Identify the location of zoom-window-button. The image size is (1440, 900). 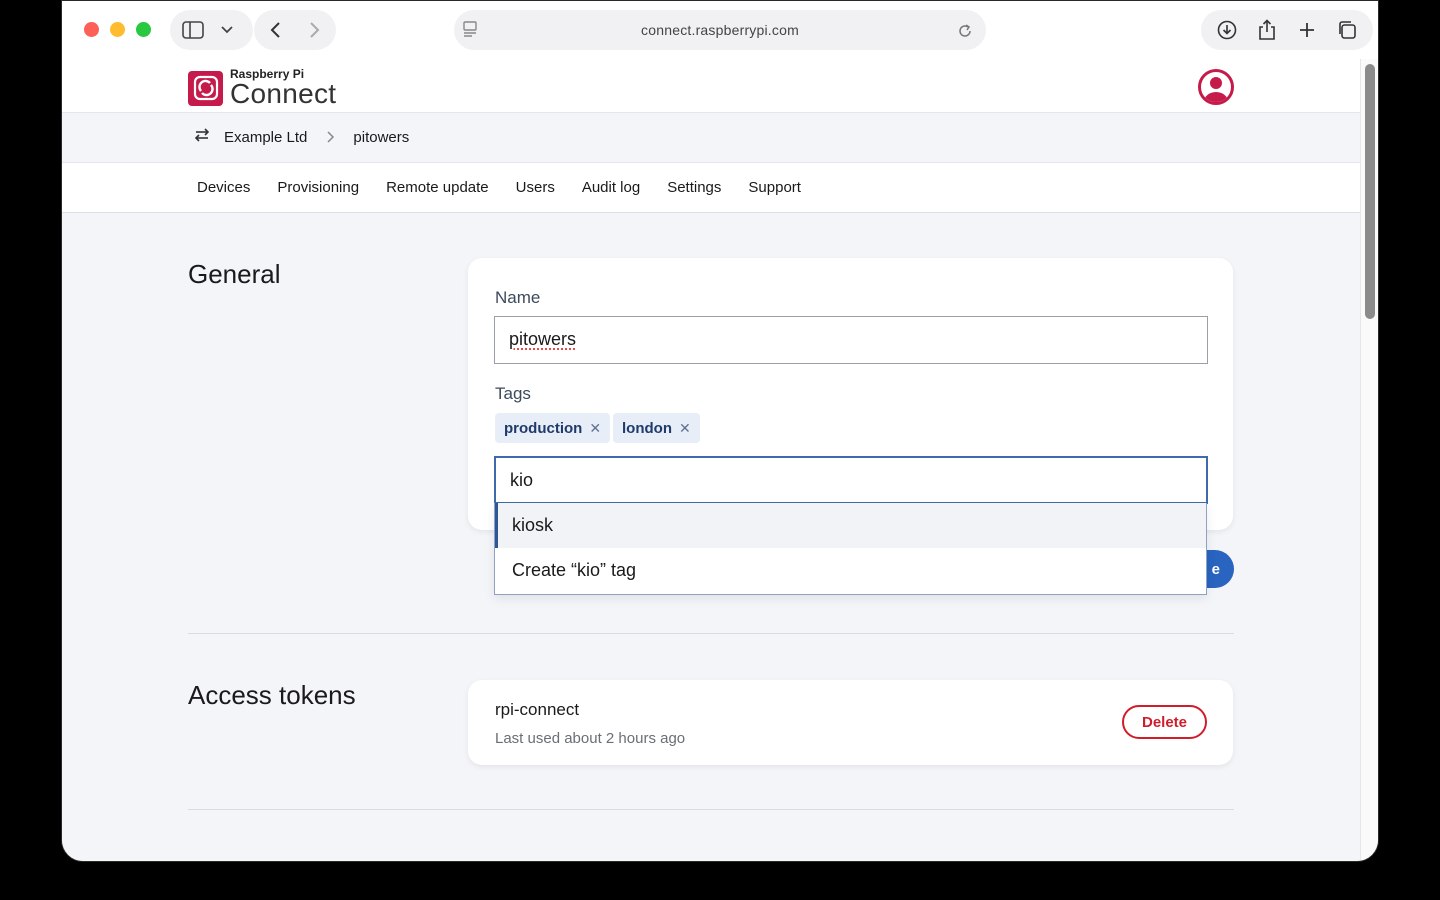
(143, 29).